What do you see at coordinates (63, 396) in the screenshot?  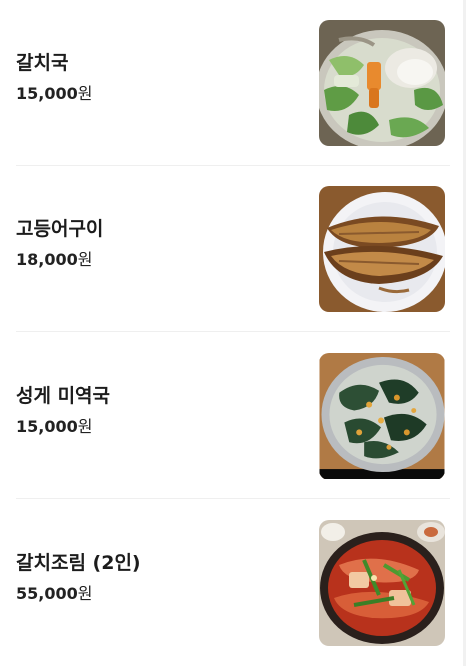 I see `menu-item-name: 성게 미역국` at bounding box center [63, 396].